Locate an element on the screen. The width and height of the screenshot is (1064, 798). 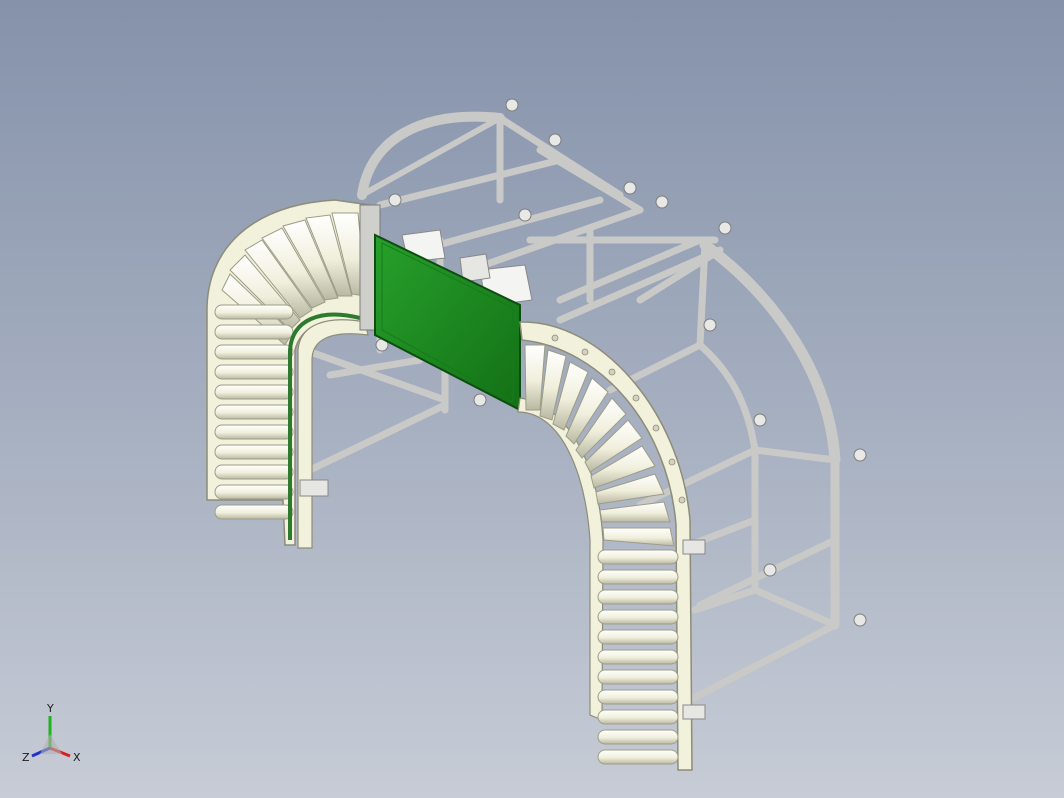
orientation-triad-icon: Y X Z is located at coordinates (51, 733).